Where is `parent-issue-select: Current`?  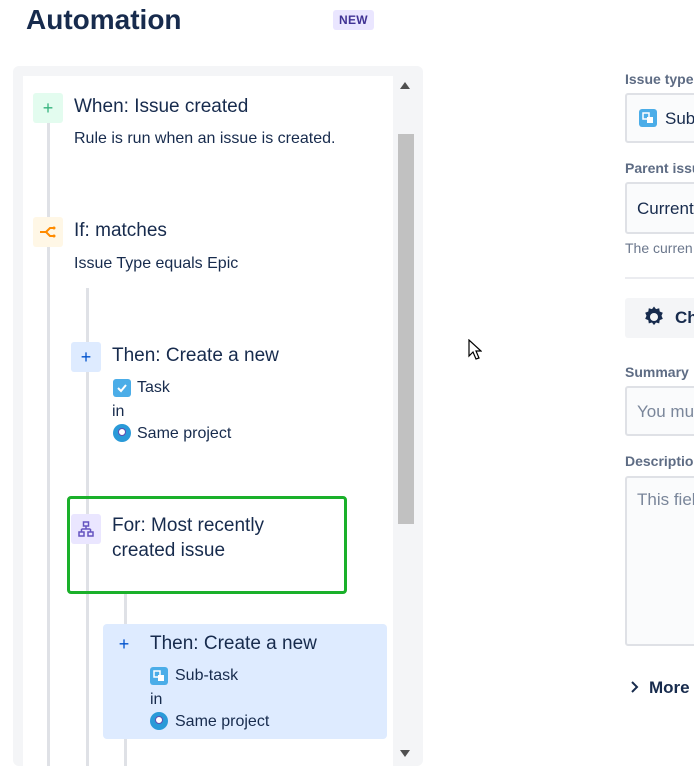 parent-issue-select: Current is located at coordinates (659, 208).